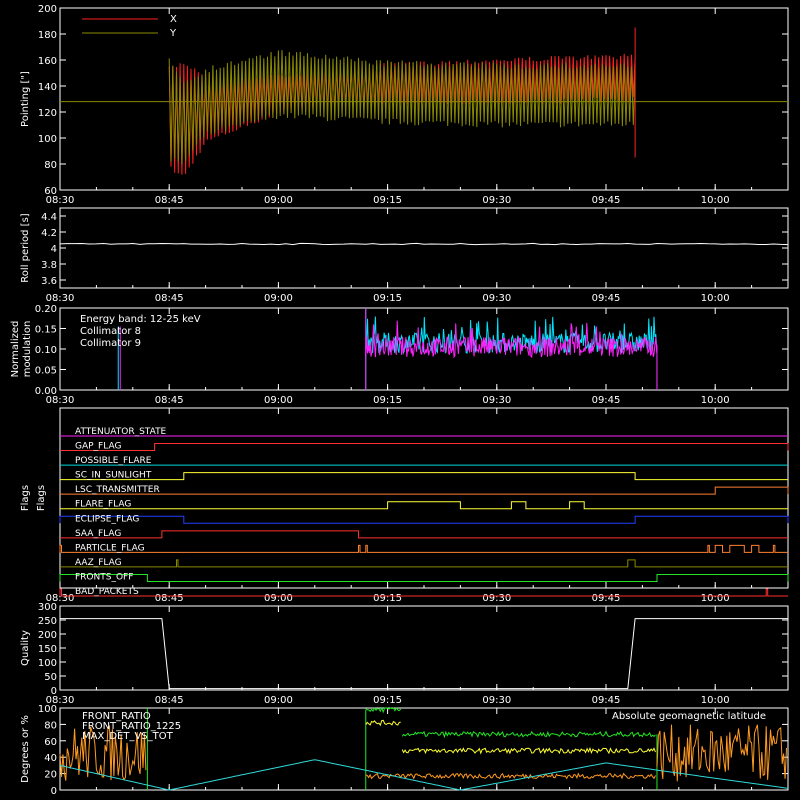  What do you see at coordinates (98, 447) in the screenshot?
I see `flag-label: GAP_FLAG` at bounding box center [98, 447].